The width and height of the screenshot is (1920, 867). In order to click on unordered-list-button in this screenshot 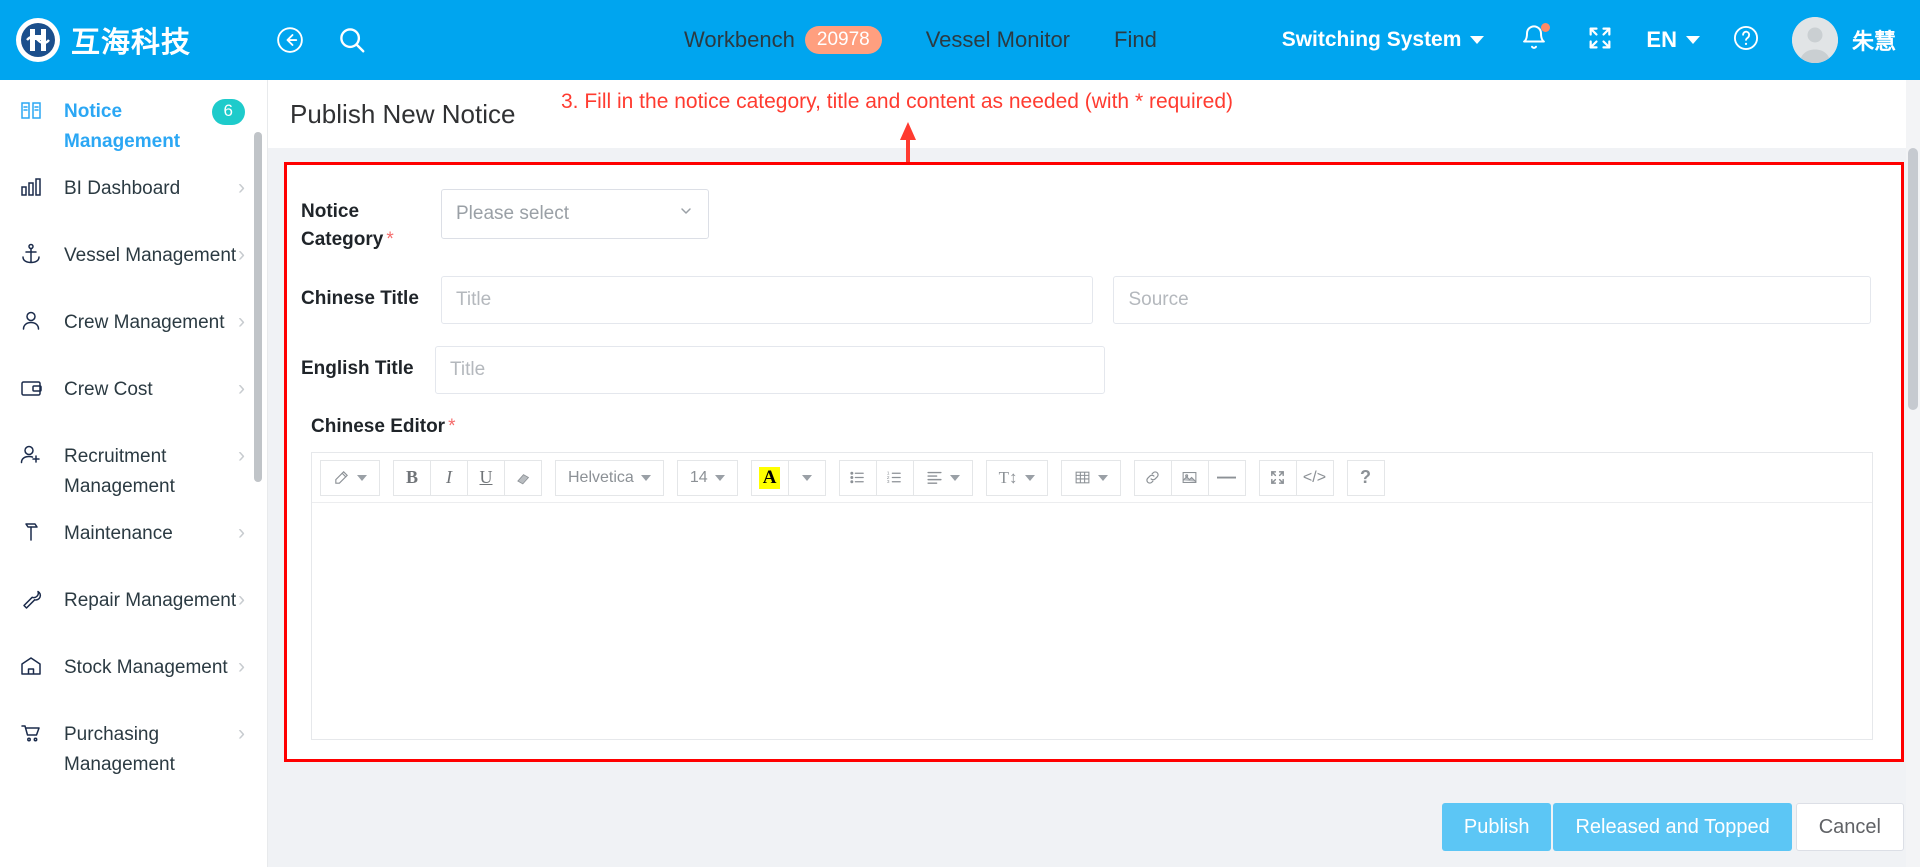, I will do `click(857, 477)`.